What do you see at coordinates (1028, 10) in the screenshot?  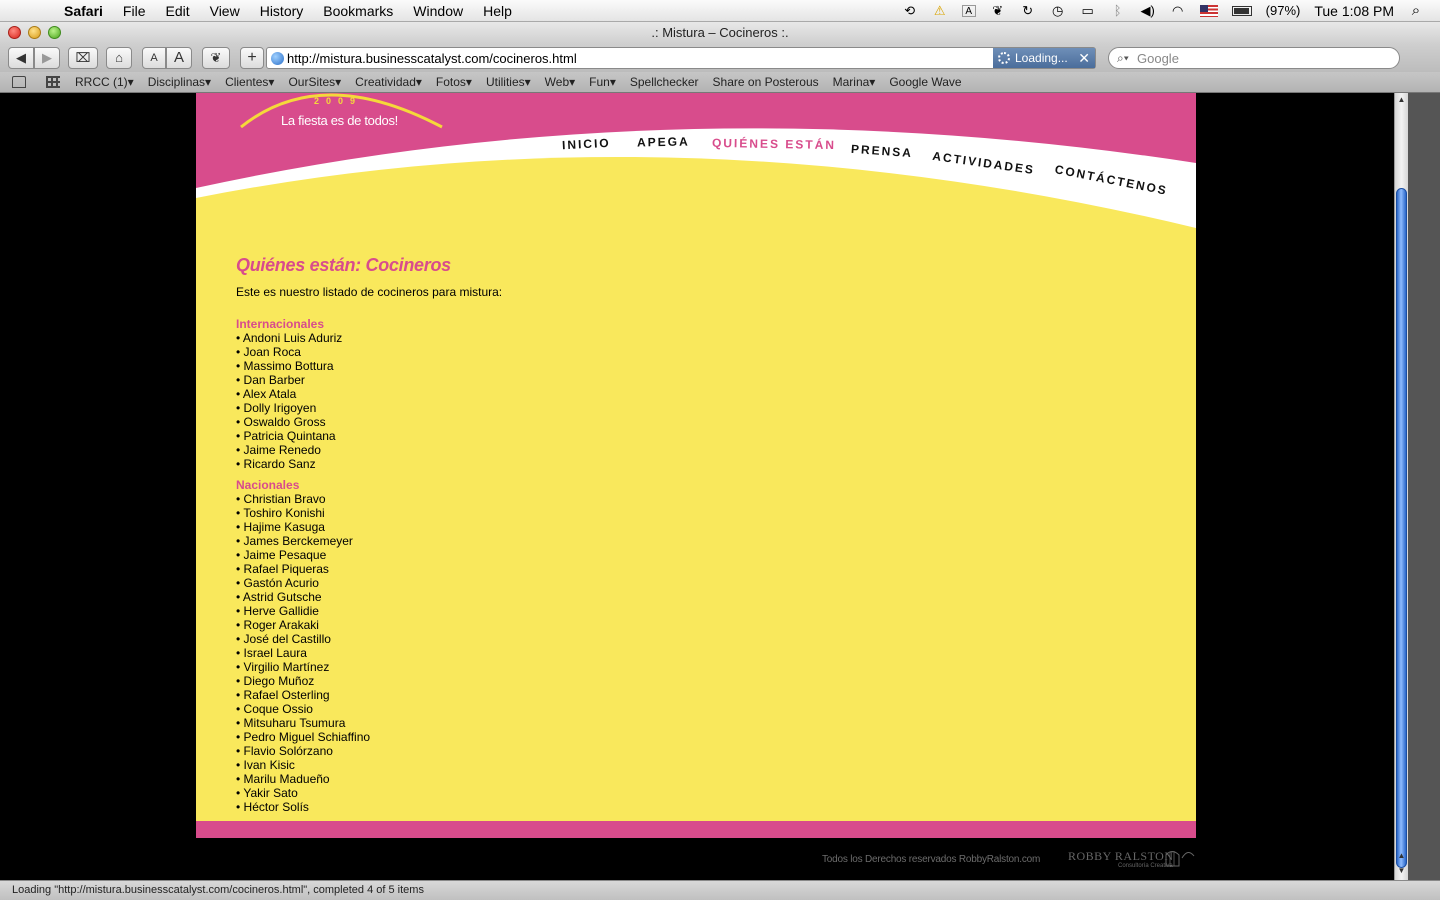 I see `refresh-icon: ↻` at bounding box center [1028, 10].